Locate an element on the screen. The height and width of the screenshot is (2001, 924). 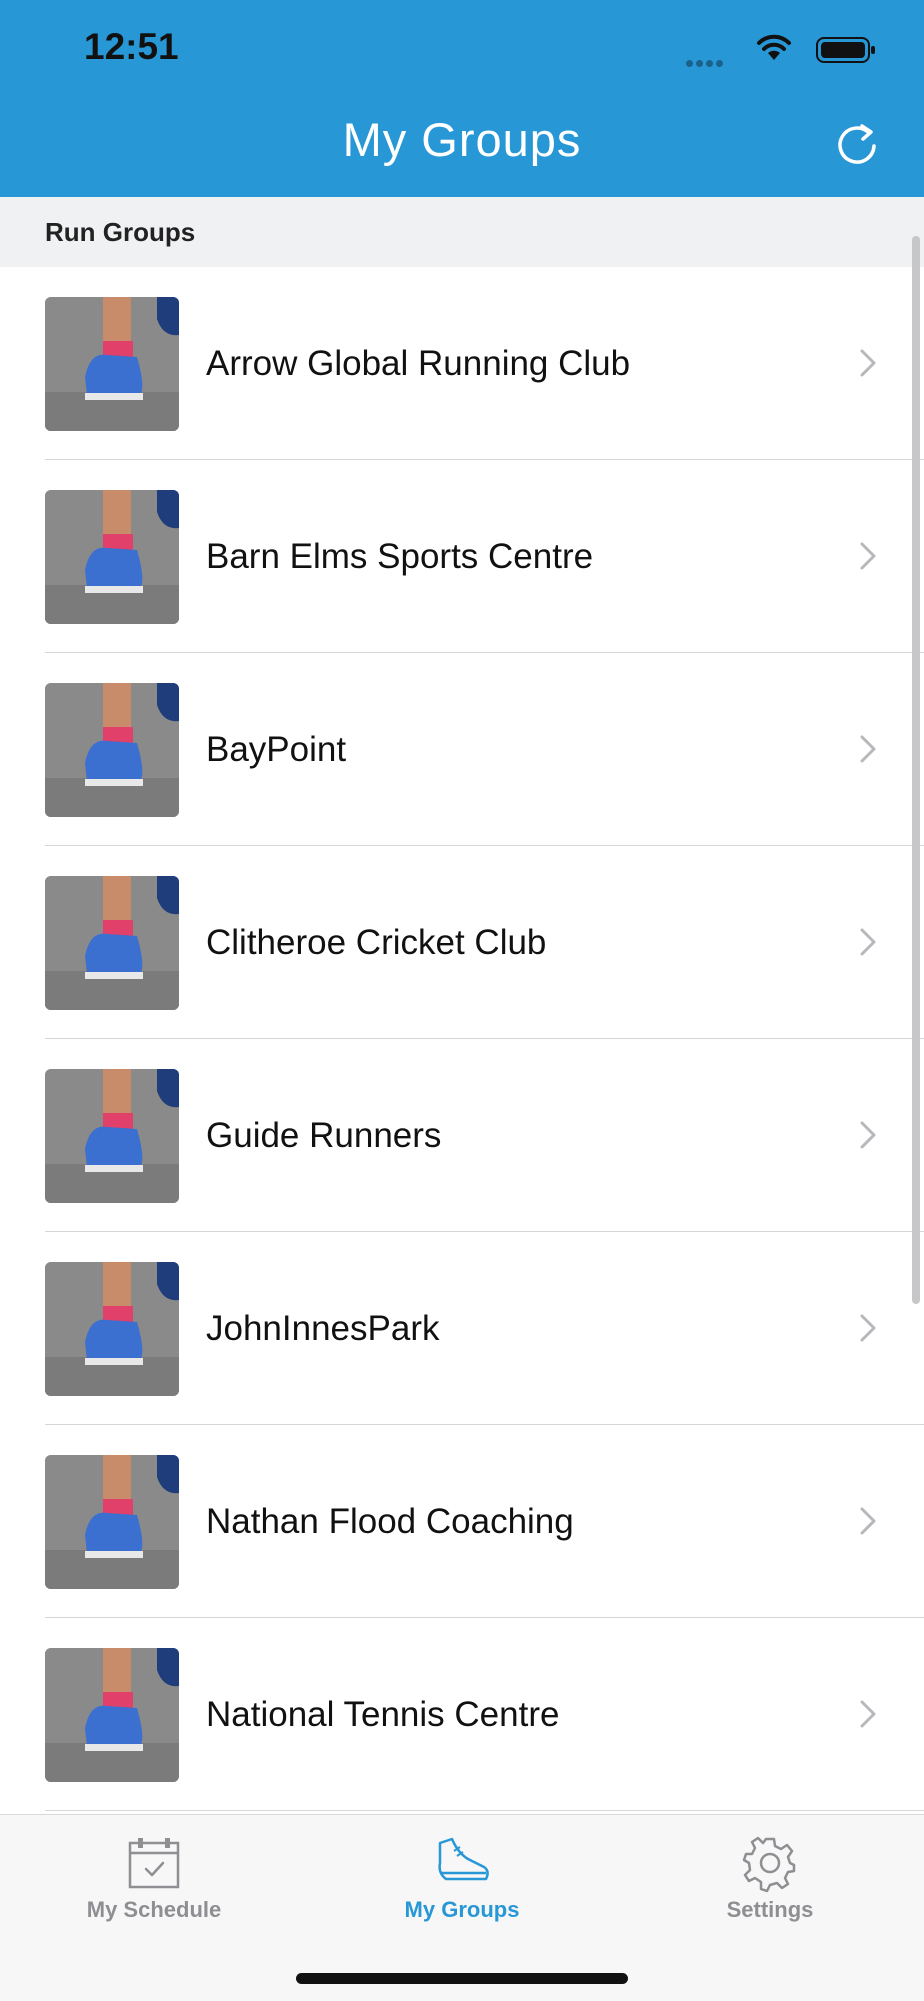
status-icons is located at coordinates (746, 50).